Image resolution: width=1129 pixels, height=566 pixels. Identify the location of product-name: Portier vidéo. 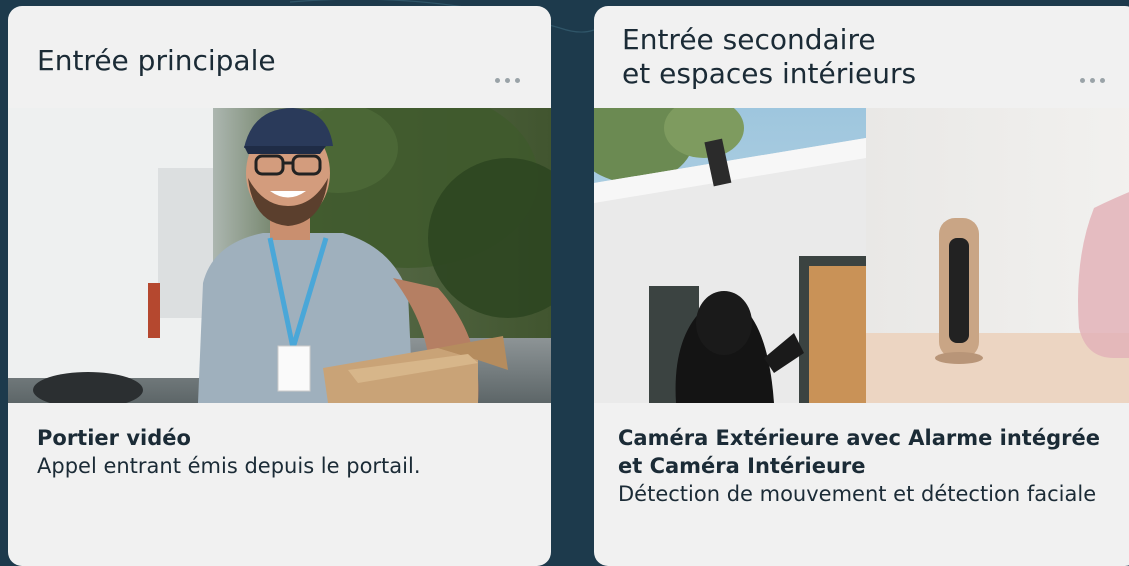
(114, 438).